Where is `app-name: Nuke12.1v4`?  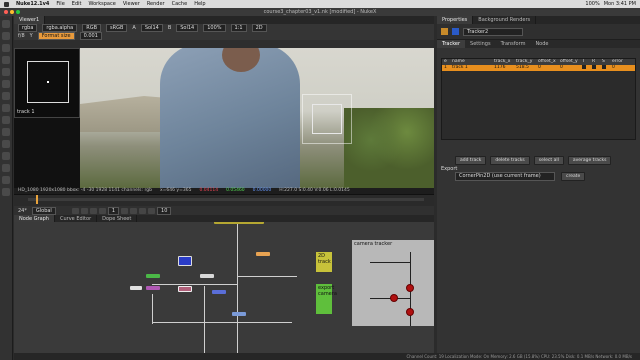
app-name: Nuke12.1v4 is located at coordinates (32, 4).